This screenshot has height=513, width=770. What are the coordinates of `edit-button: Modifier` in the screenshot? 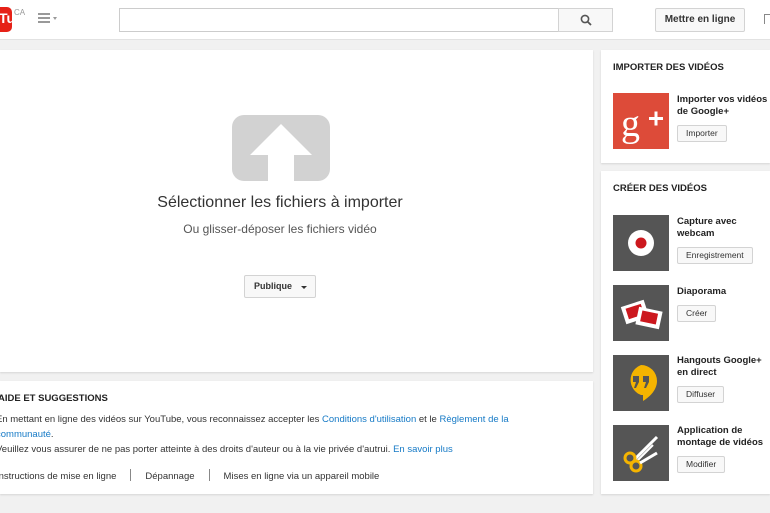 It's located at (701, 464).